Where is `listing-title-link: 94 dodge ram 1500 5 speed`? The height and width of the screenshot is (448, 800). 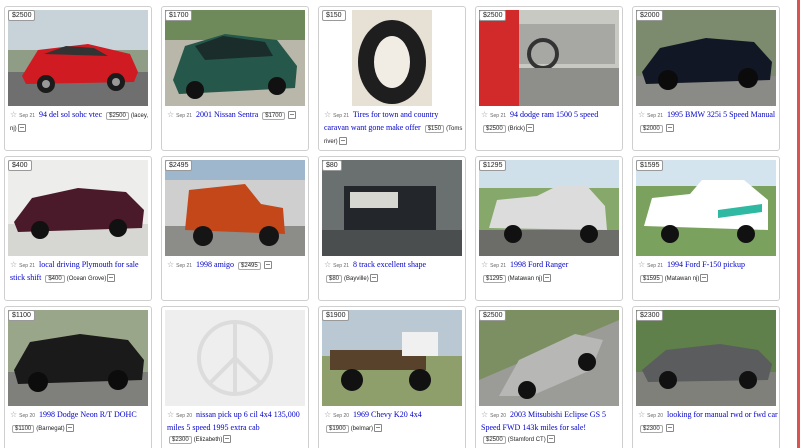
listing-title-link: 94 dodge ram 1500 5 speed is located at coordinates (554, 114).